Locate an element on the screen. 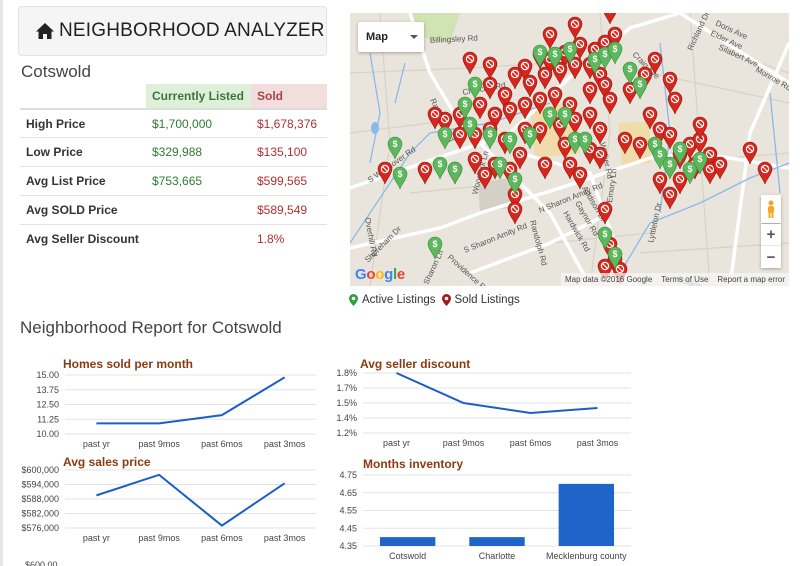 The width and height of the screenshot is (800, 566). street-view-pegman is located at coordinates (771, 209).